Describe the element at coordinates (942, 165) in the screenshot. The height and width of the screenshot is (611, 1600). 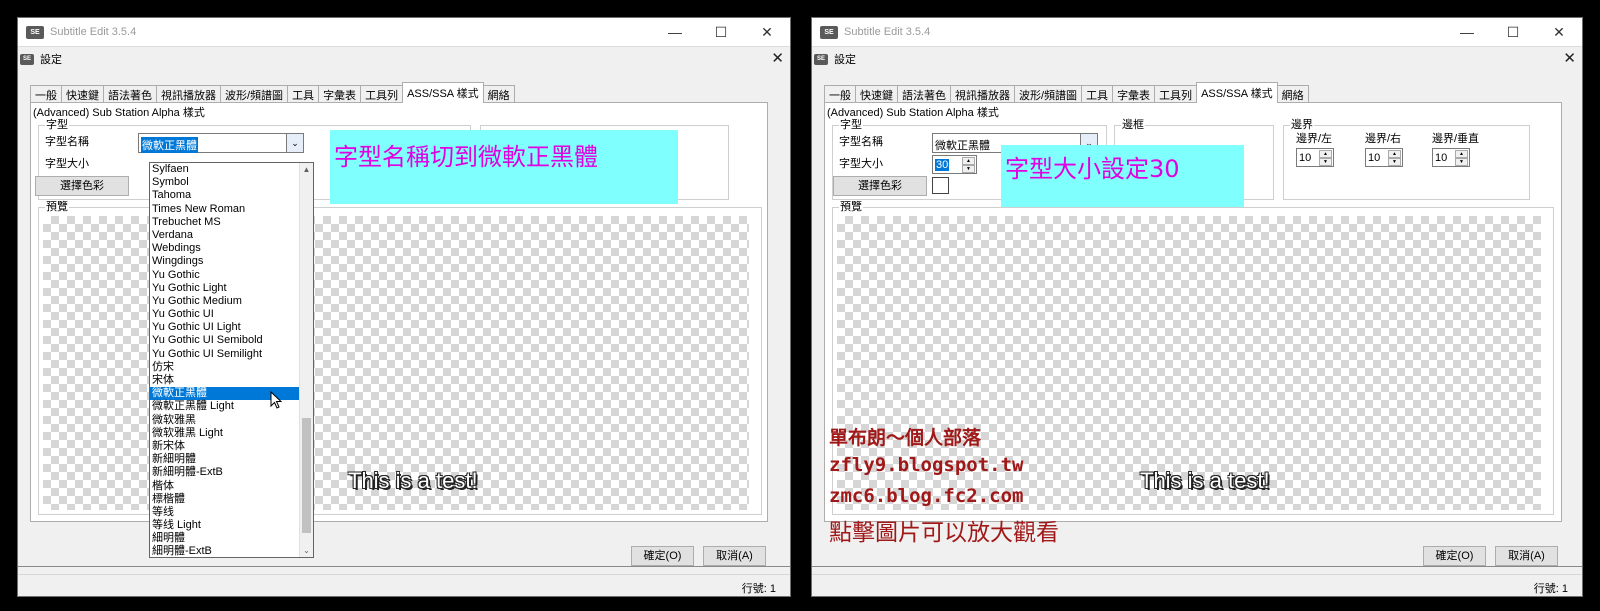
I see `font-size-value: 30` at that location.